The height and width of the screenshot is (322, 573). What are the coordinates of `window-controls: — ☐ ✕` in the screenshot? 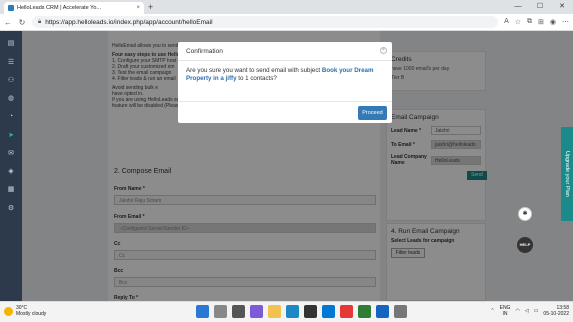 It's located at (540, 7).